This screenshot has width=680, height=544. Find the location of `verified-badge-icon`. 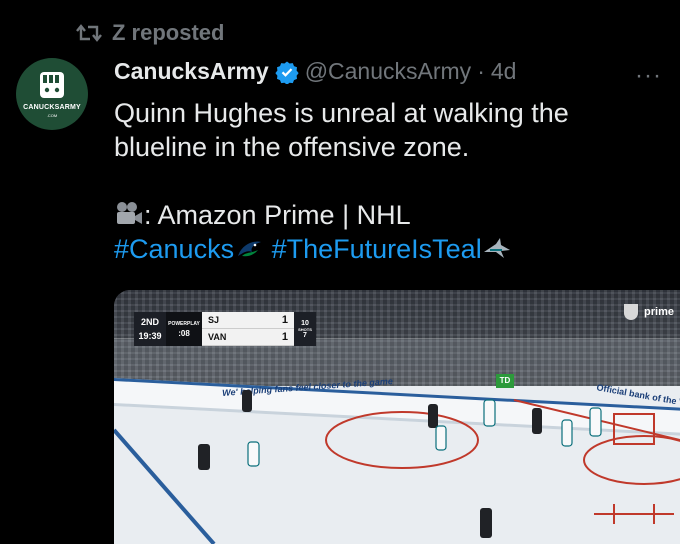

verified-badge-icon is located at coordinates (287, 72).